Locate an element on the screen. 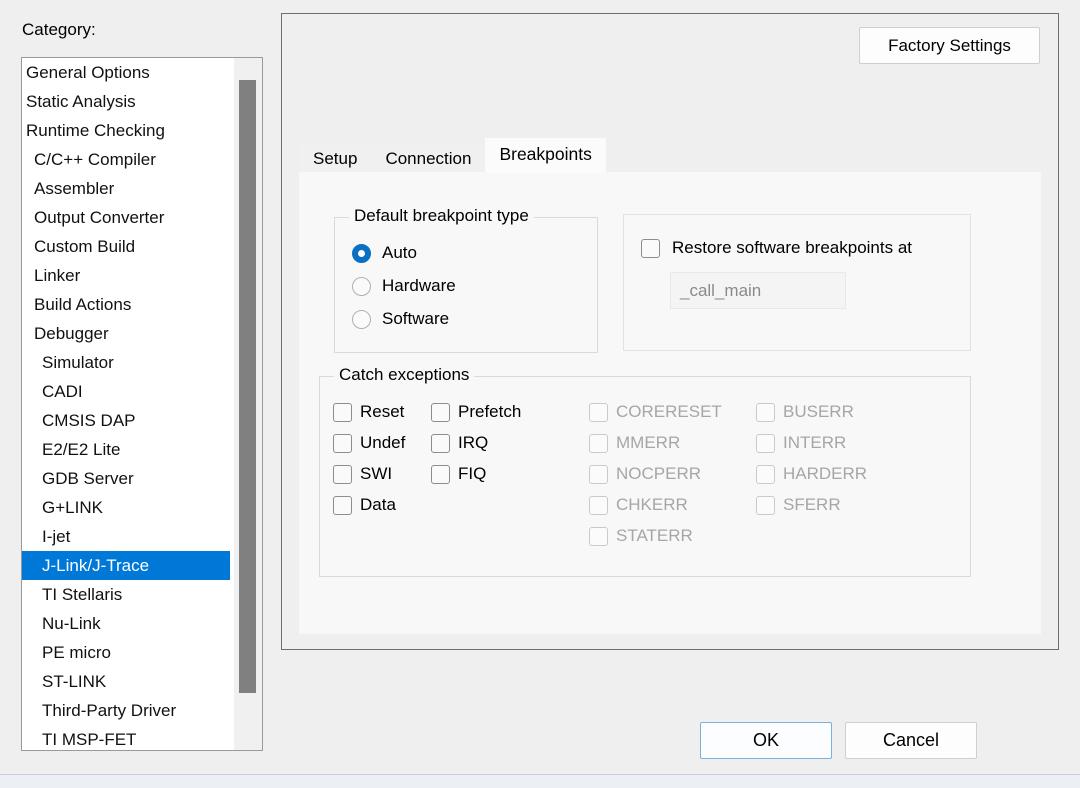 This screenshot has width=1080, height=788. sidebar-item: Nu-Link is located at coordinates (128, 623).